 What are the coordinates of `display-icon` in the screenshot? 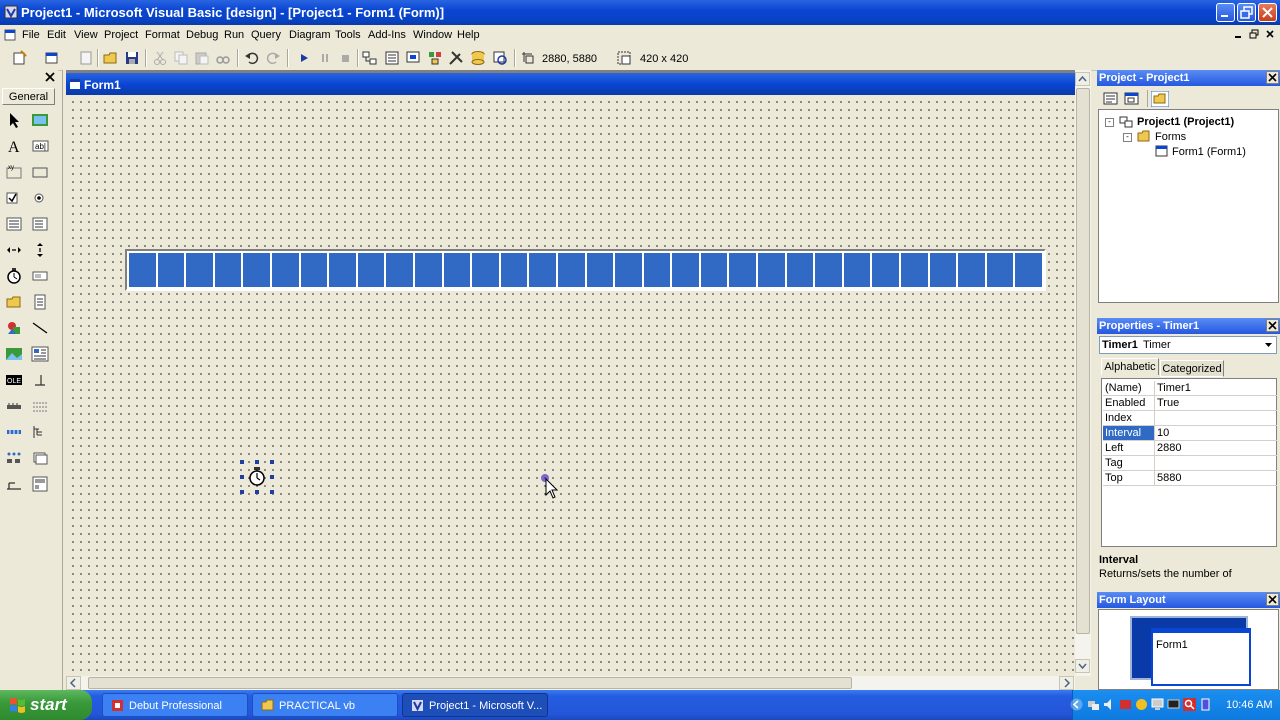 It's located at (1173, 704).